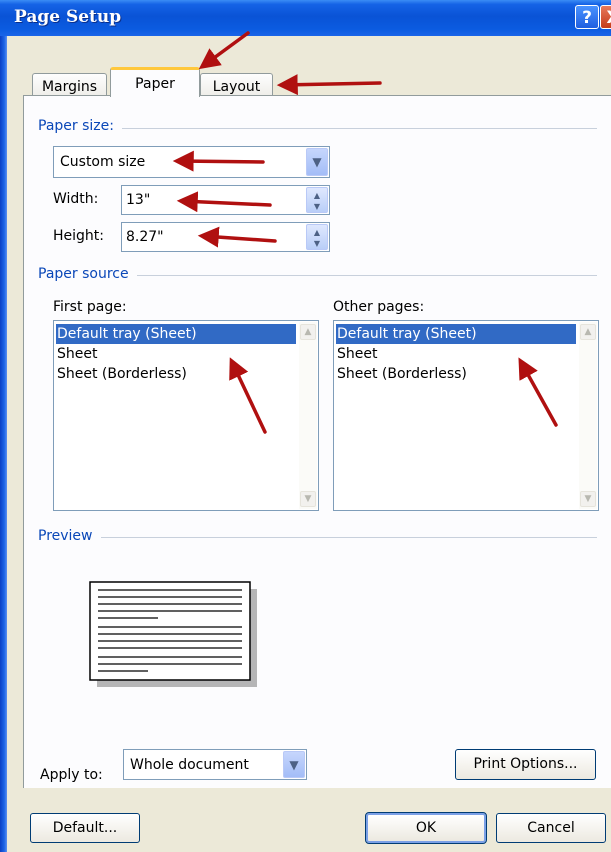 The height and width of the screenshot is (852, 611). What do you see at coordinates (78, 236) in the screenshot?
I see `height-label: Height:` at bounding box center [78, 236].